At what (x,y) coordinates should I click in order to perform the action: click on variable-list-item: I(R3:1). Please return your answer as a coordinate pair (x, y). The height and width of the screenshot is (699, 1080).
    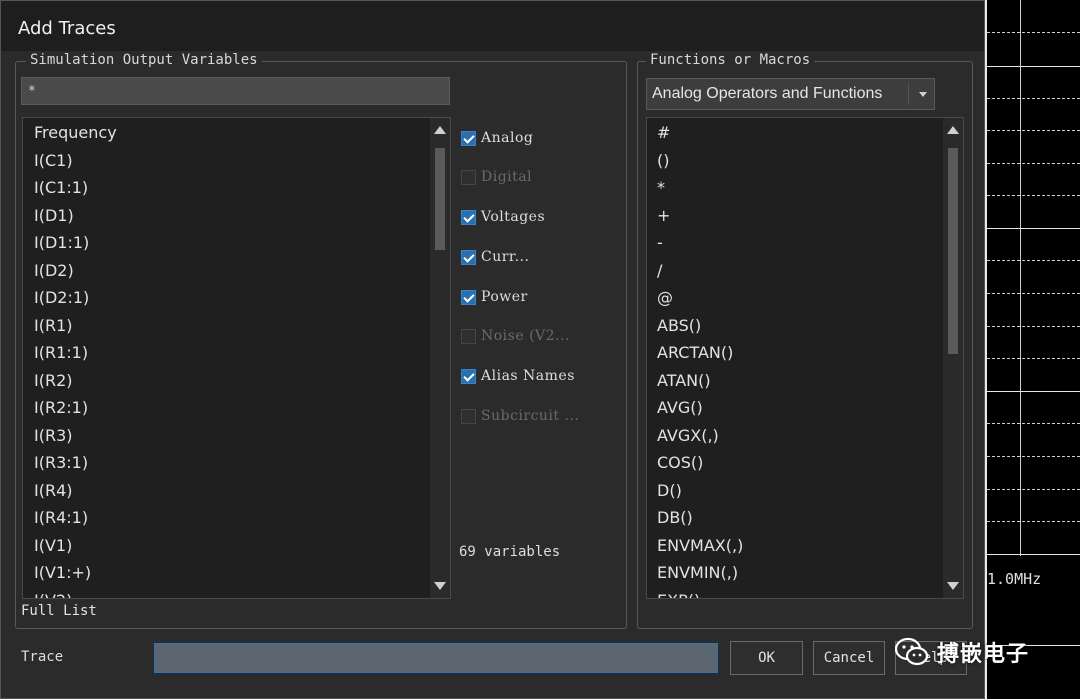
    Looking at the image, I should click on (231, 463).